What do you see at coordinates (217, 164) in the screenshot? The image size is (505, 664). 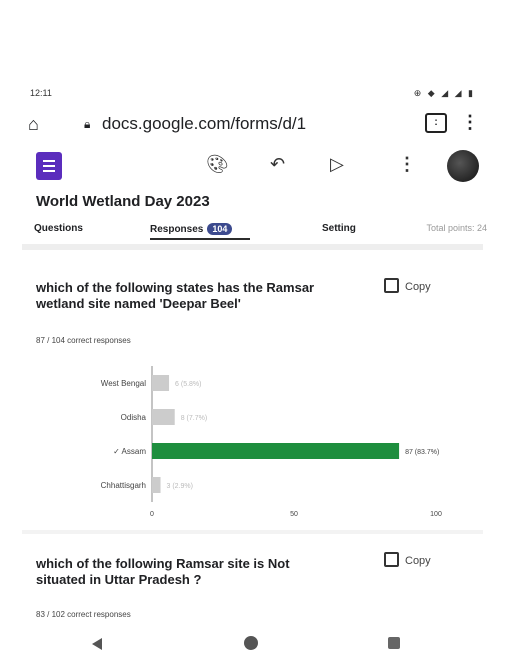 I see `palette-icon: 🎨︎` at bounding box center [217, 164].